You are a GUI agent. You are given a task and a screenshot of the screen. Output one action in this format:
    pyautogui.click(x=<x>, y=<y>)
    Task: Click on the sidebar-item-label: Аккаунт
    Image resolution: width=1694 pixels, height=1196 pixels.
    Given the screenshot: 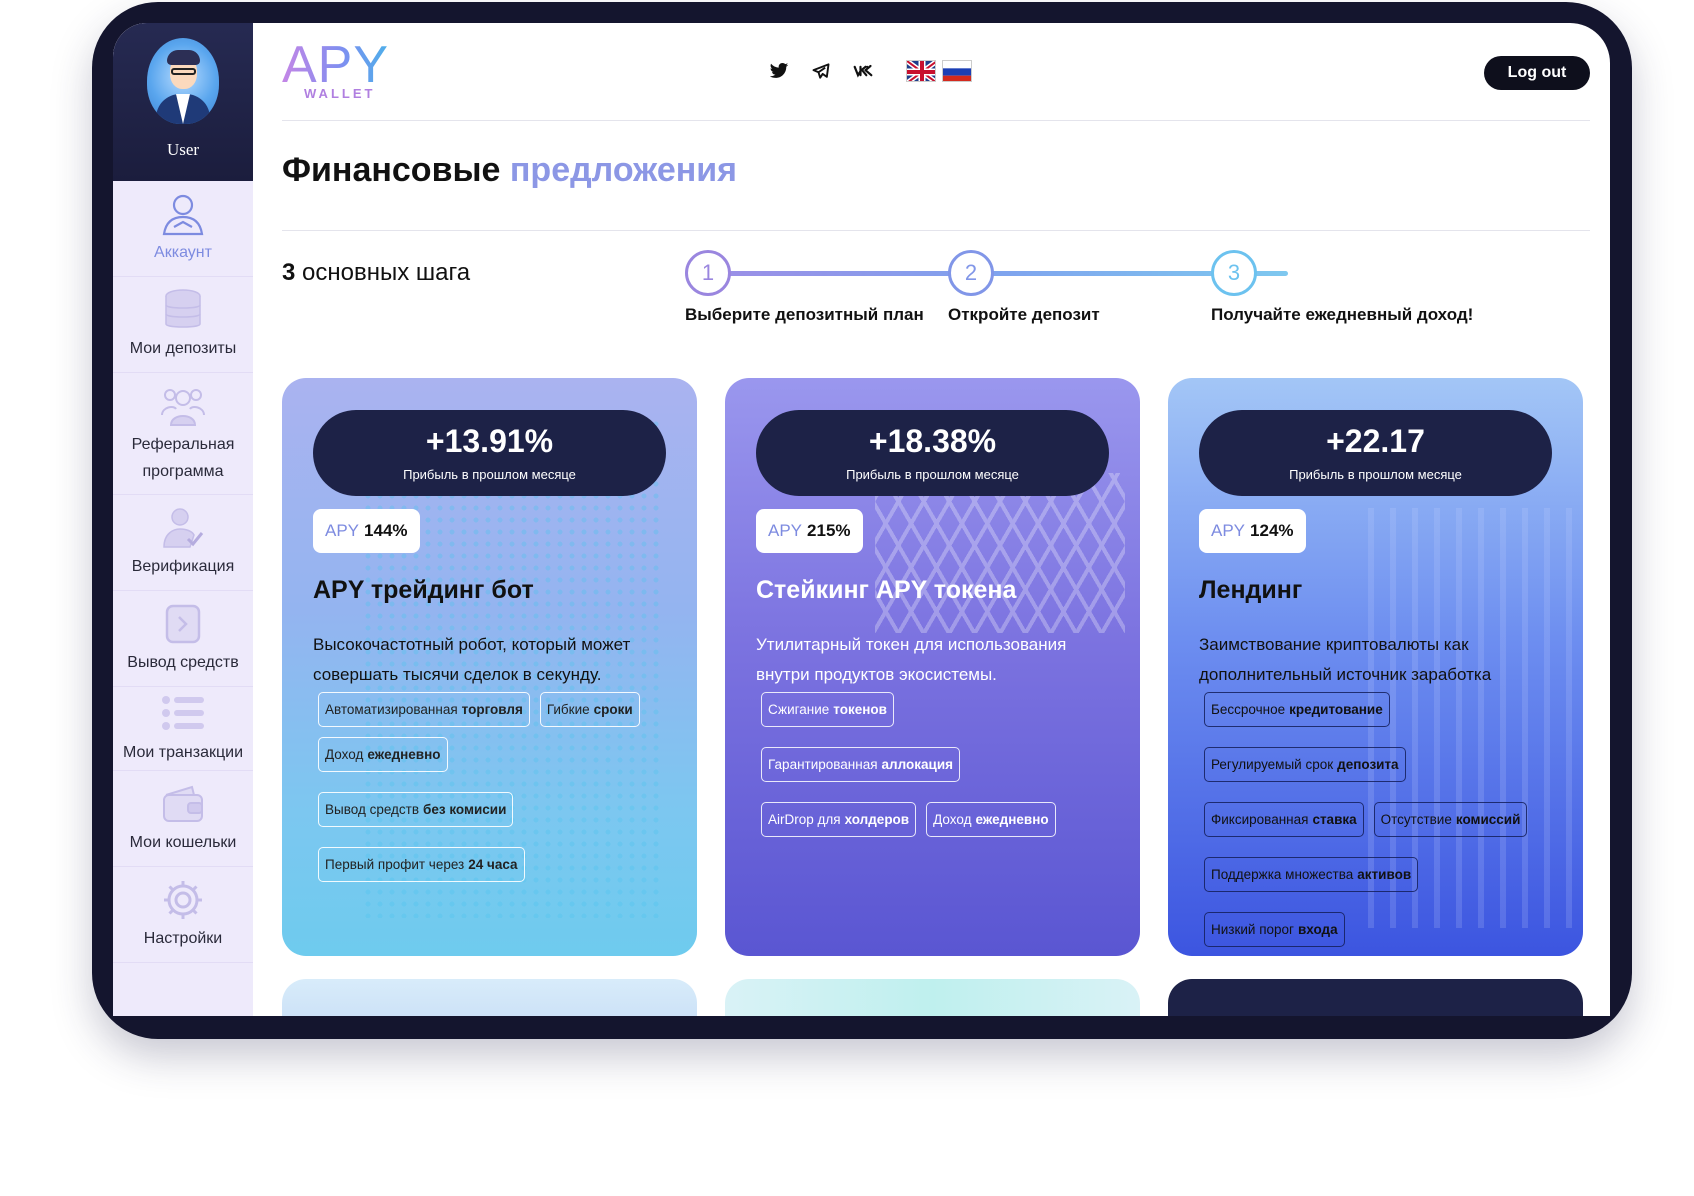 What is the action you would take?
    pyautogui.click(x=183, y=252)
    